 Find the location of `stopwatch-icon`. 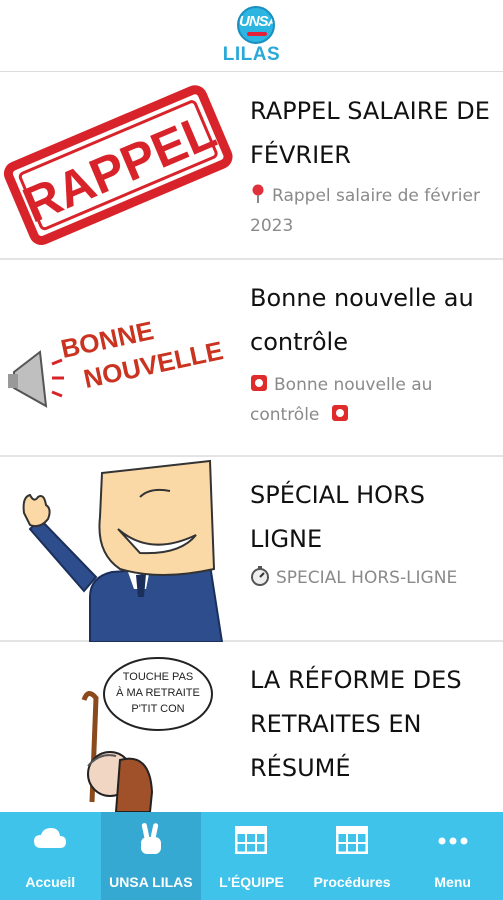

stopwatch-icon is located at coordinates (260, 576).